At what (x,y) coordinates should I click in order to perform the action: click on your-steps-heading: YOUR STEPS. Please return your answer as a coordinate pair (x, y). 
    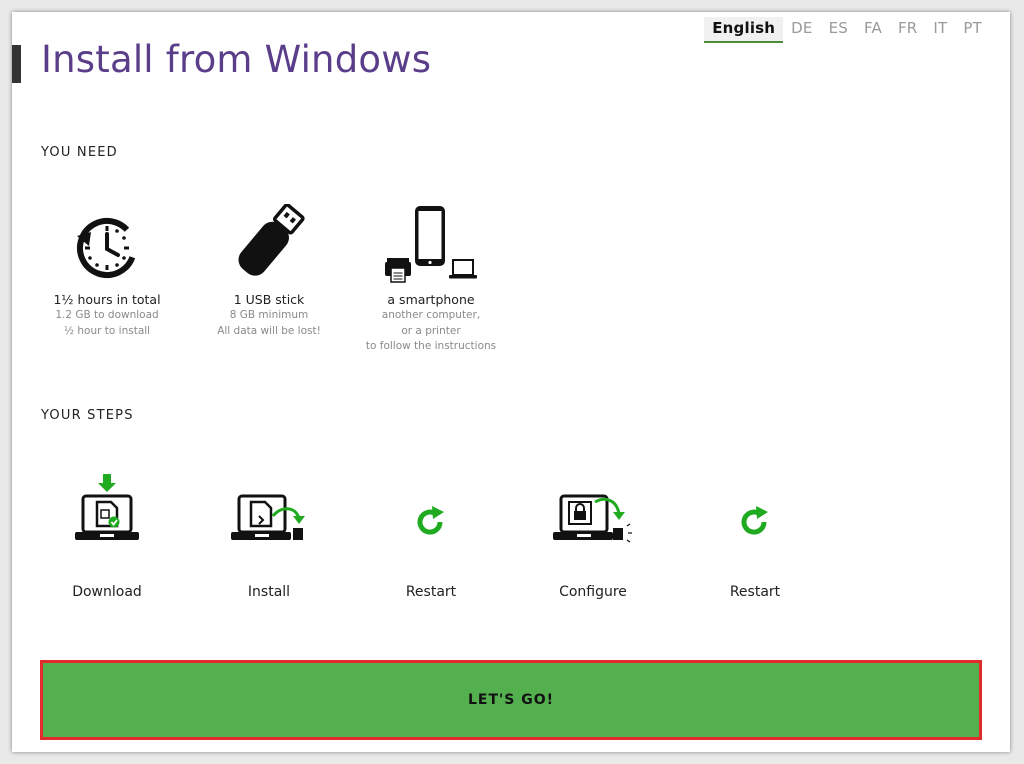
    Looking at the image, I should click on (87, 415).